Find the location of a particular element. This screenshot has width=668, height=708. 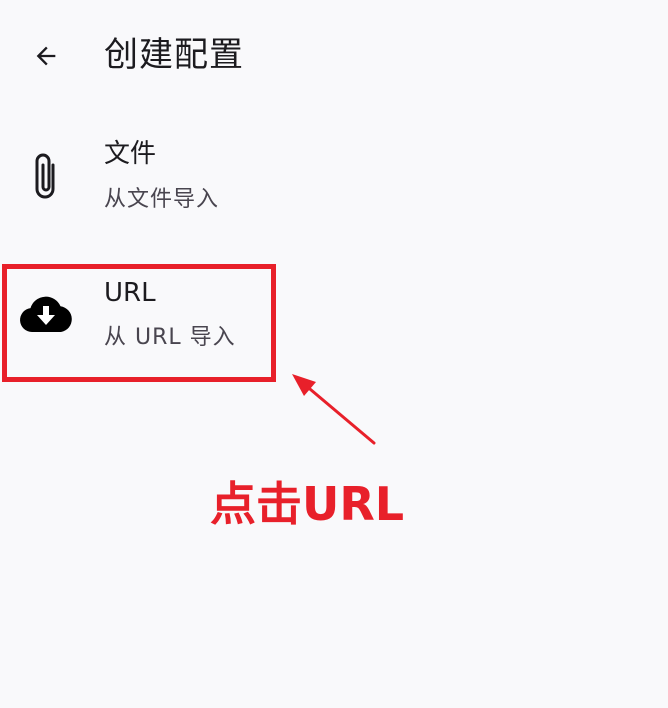

page-title: 创建配置 is located at coordinates (174, 55).